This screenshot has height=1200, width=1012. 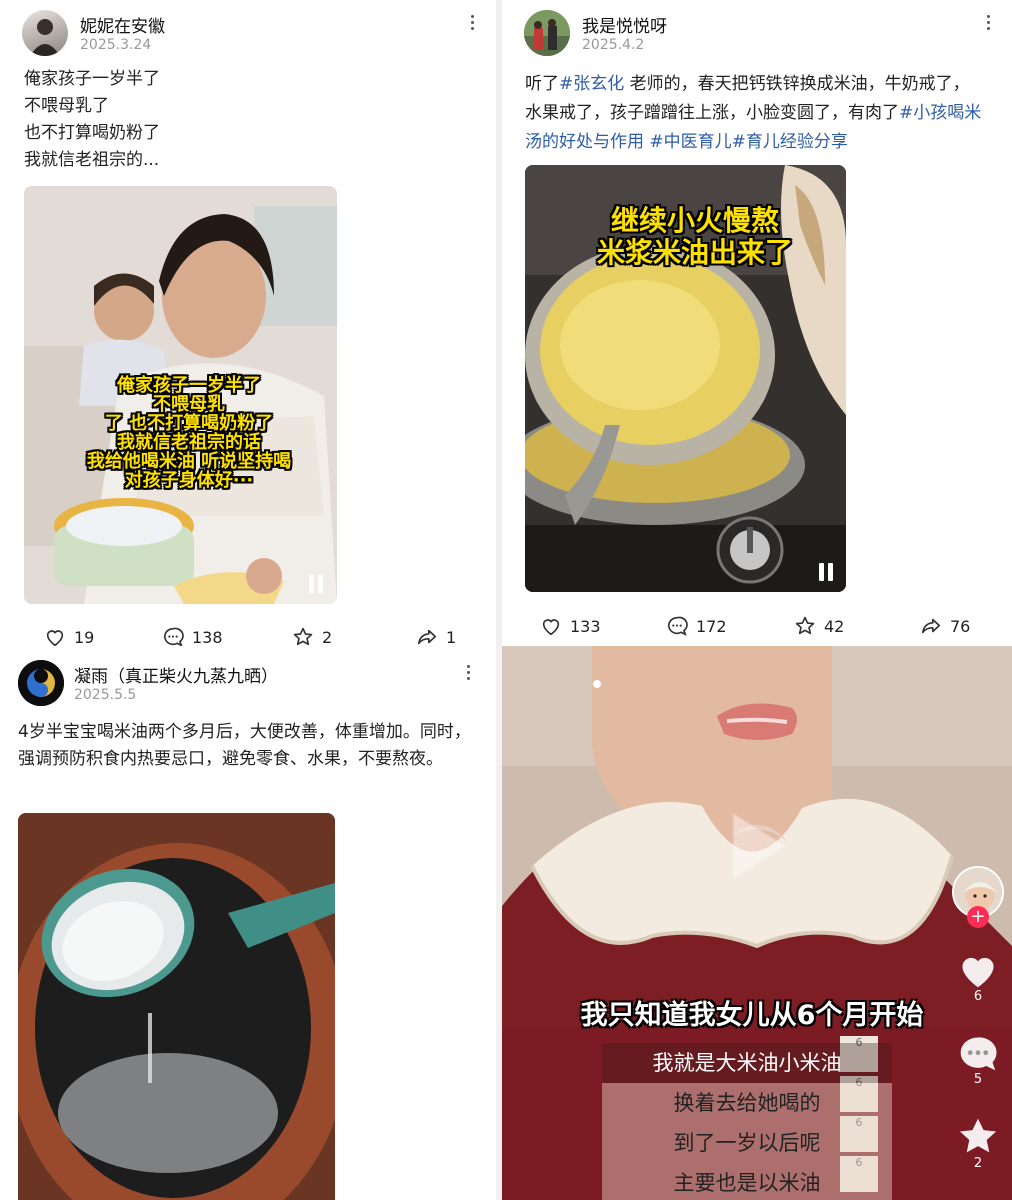 What do you see at coordinates (189, 480) in the screenshot?
I see `caption-line: 对孩子身体好···` at bounding box center [189, 480].